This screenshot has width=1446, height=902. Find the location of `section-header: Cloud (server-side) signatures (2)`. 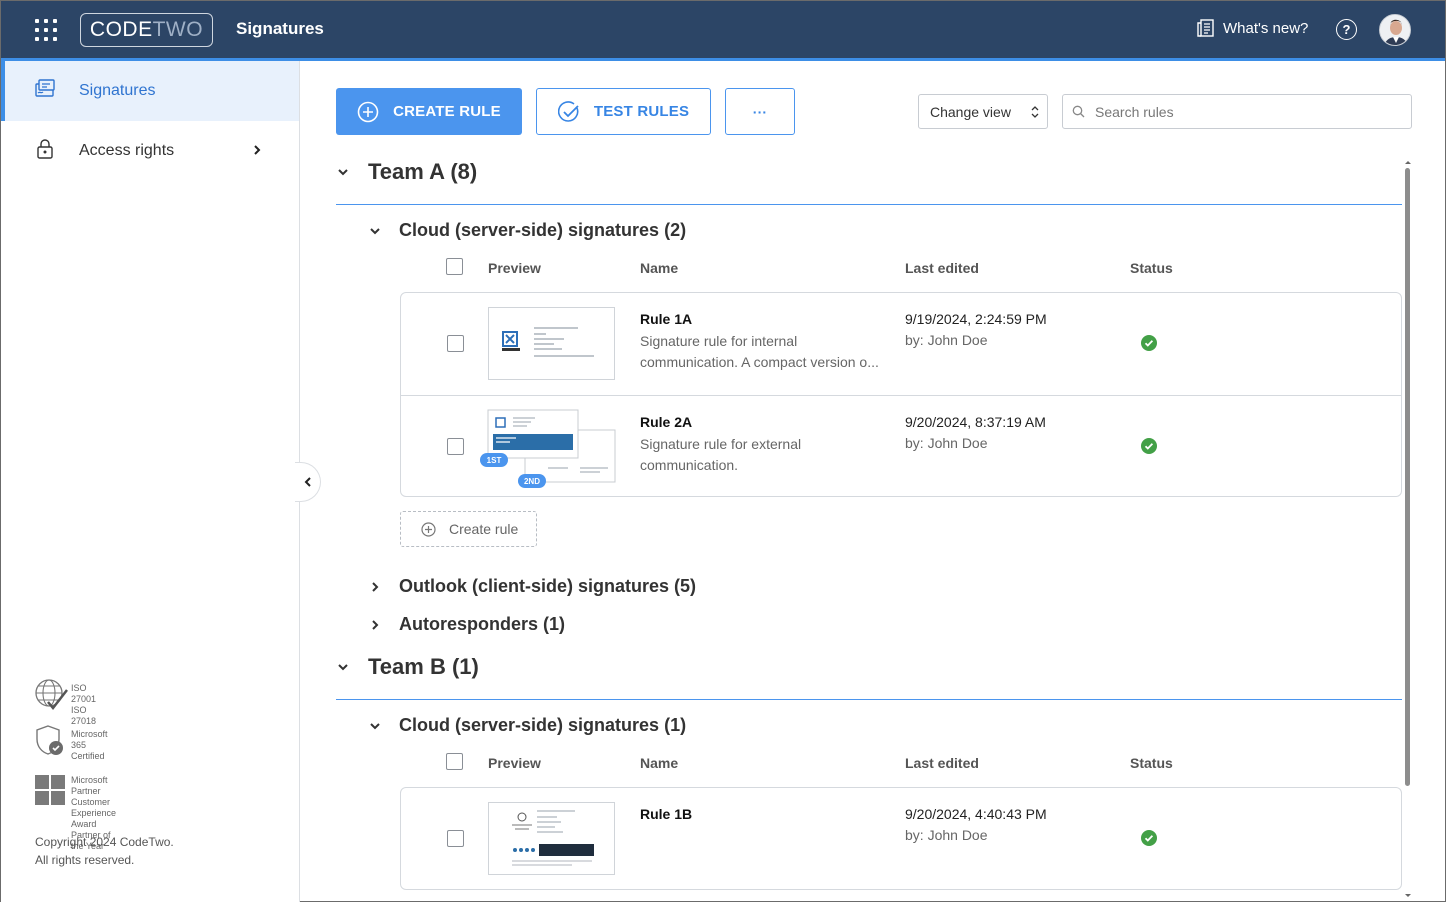

section-header: Cloud (server-side) signatures (2) is located at coordinates (527, 230).